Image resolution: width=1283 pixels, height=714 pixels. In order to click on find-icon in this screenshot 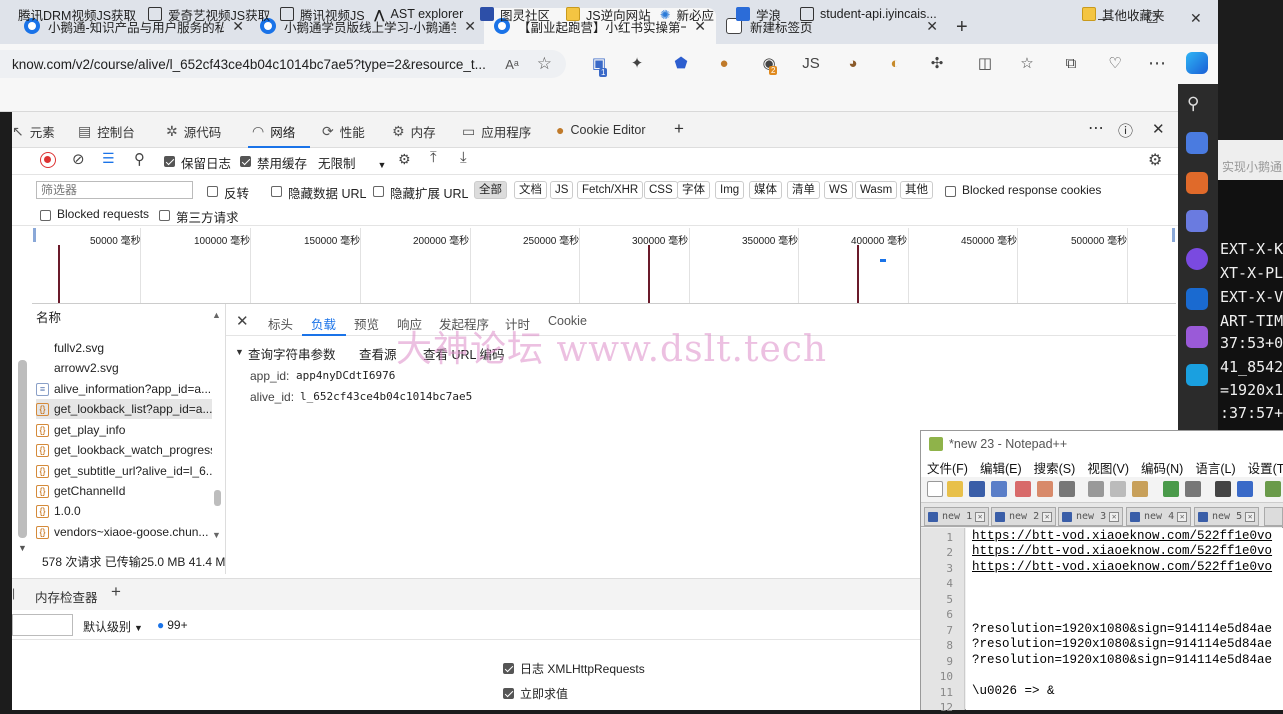, I will do `click(1223, 489)`.